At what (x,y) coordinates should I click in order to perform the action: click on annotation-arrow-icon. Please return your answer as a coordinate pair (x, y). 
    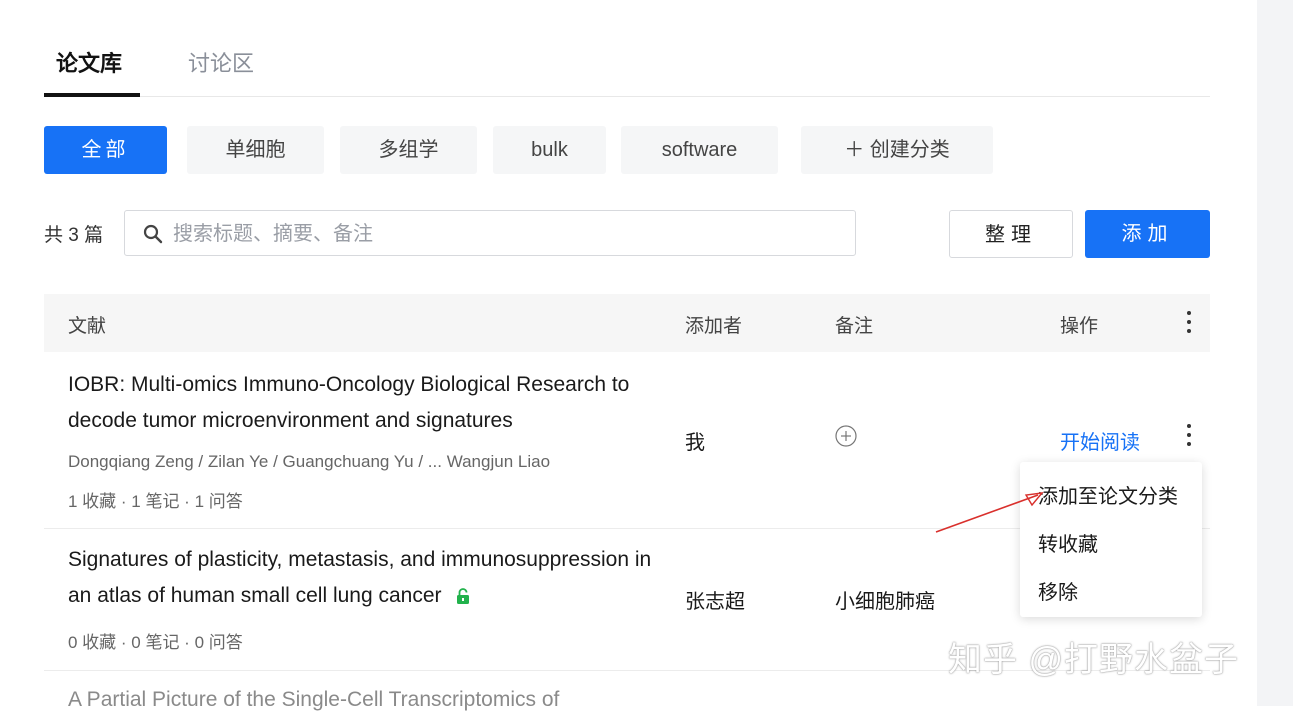
    Looking at the image, I should click on (989, 512).